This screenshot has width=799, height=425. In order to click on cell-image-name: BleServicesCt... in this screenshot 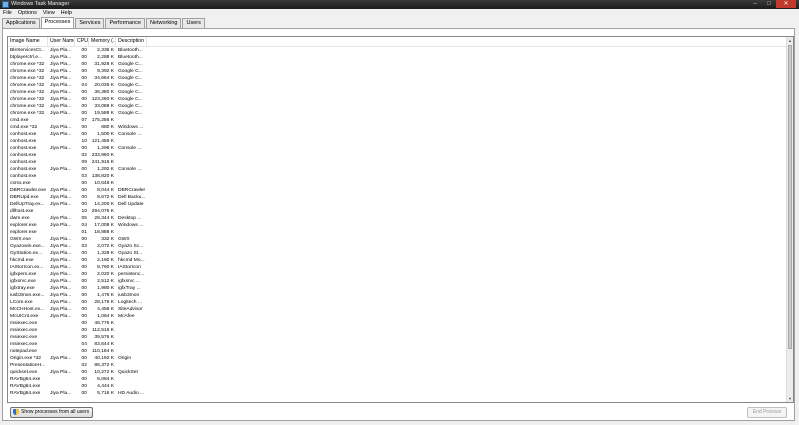, I will do `click(27, 50)`.